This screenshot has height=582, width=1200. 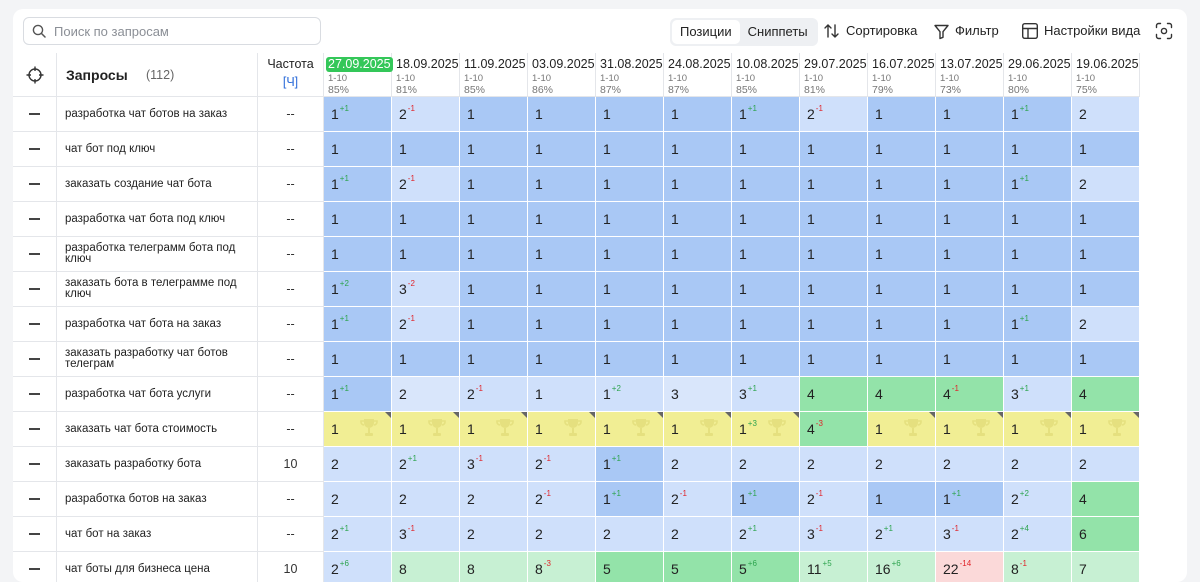 I want to click on query-cell: чат бот под ключ, so click(x=157, y=149).